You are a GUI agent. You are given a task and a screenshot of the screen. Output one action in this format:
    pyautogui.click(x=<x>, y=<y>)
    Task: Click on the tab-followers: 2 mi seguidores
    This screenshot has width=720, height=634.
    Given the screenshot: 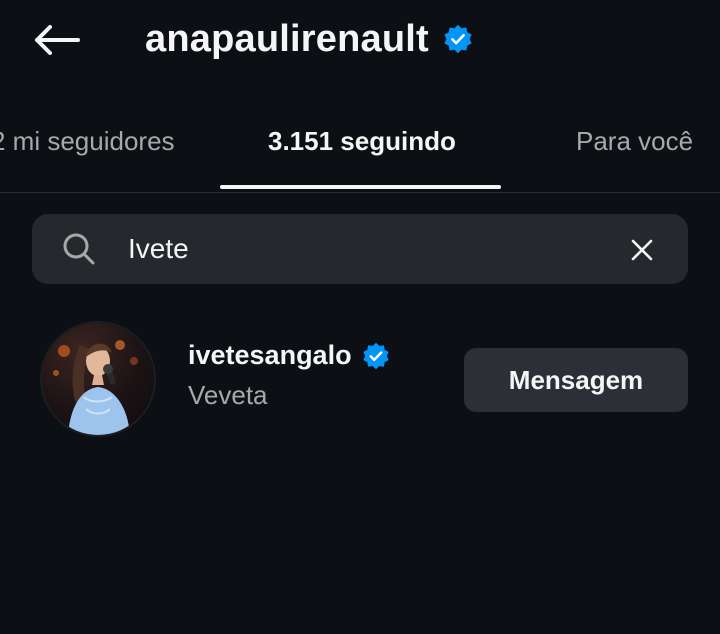 What is the action you would take?
    pyautogui.click(x=87, y=141)
    